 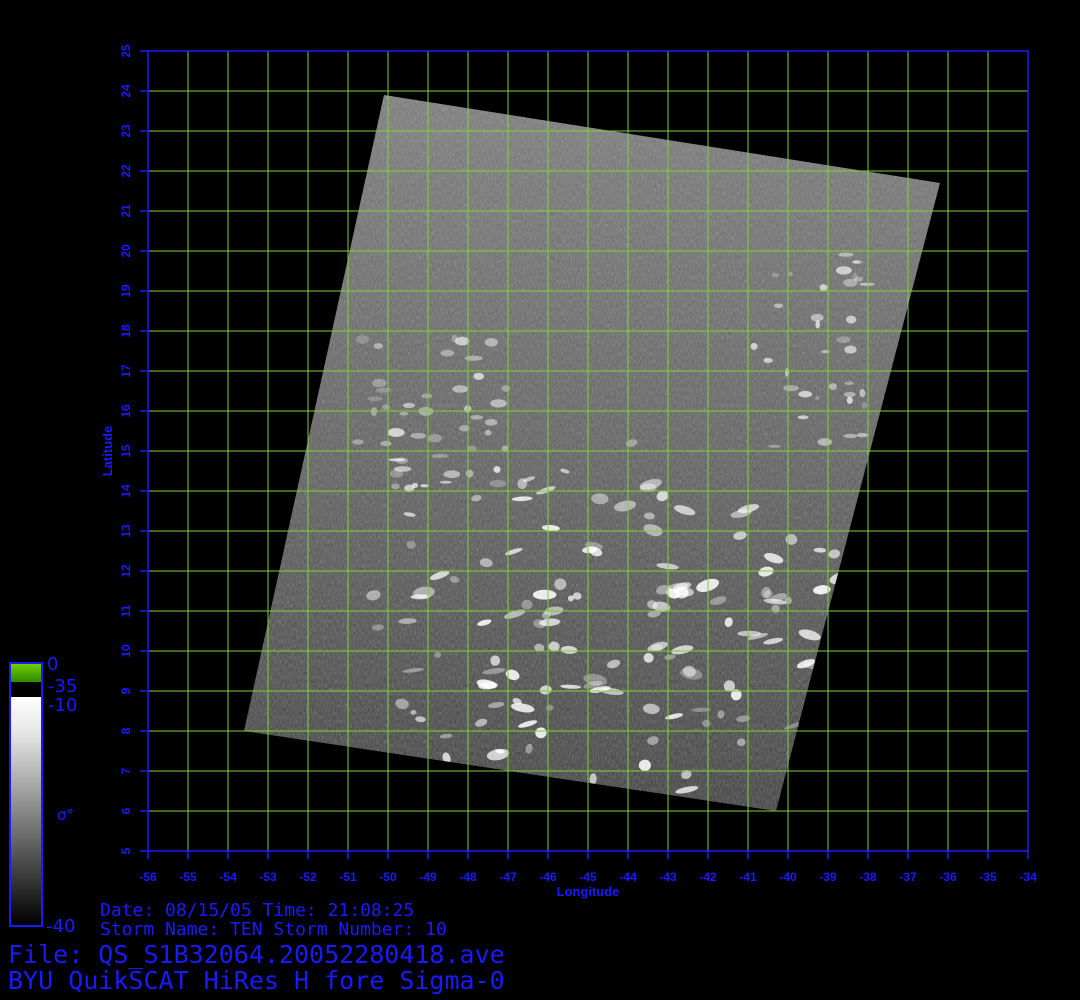 I want to click on y-tick-label: 8, so click(x=126, y=730).